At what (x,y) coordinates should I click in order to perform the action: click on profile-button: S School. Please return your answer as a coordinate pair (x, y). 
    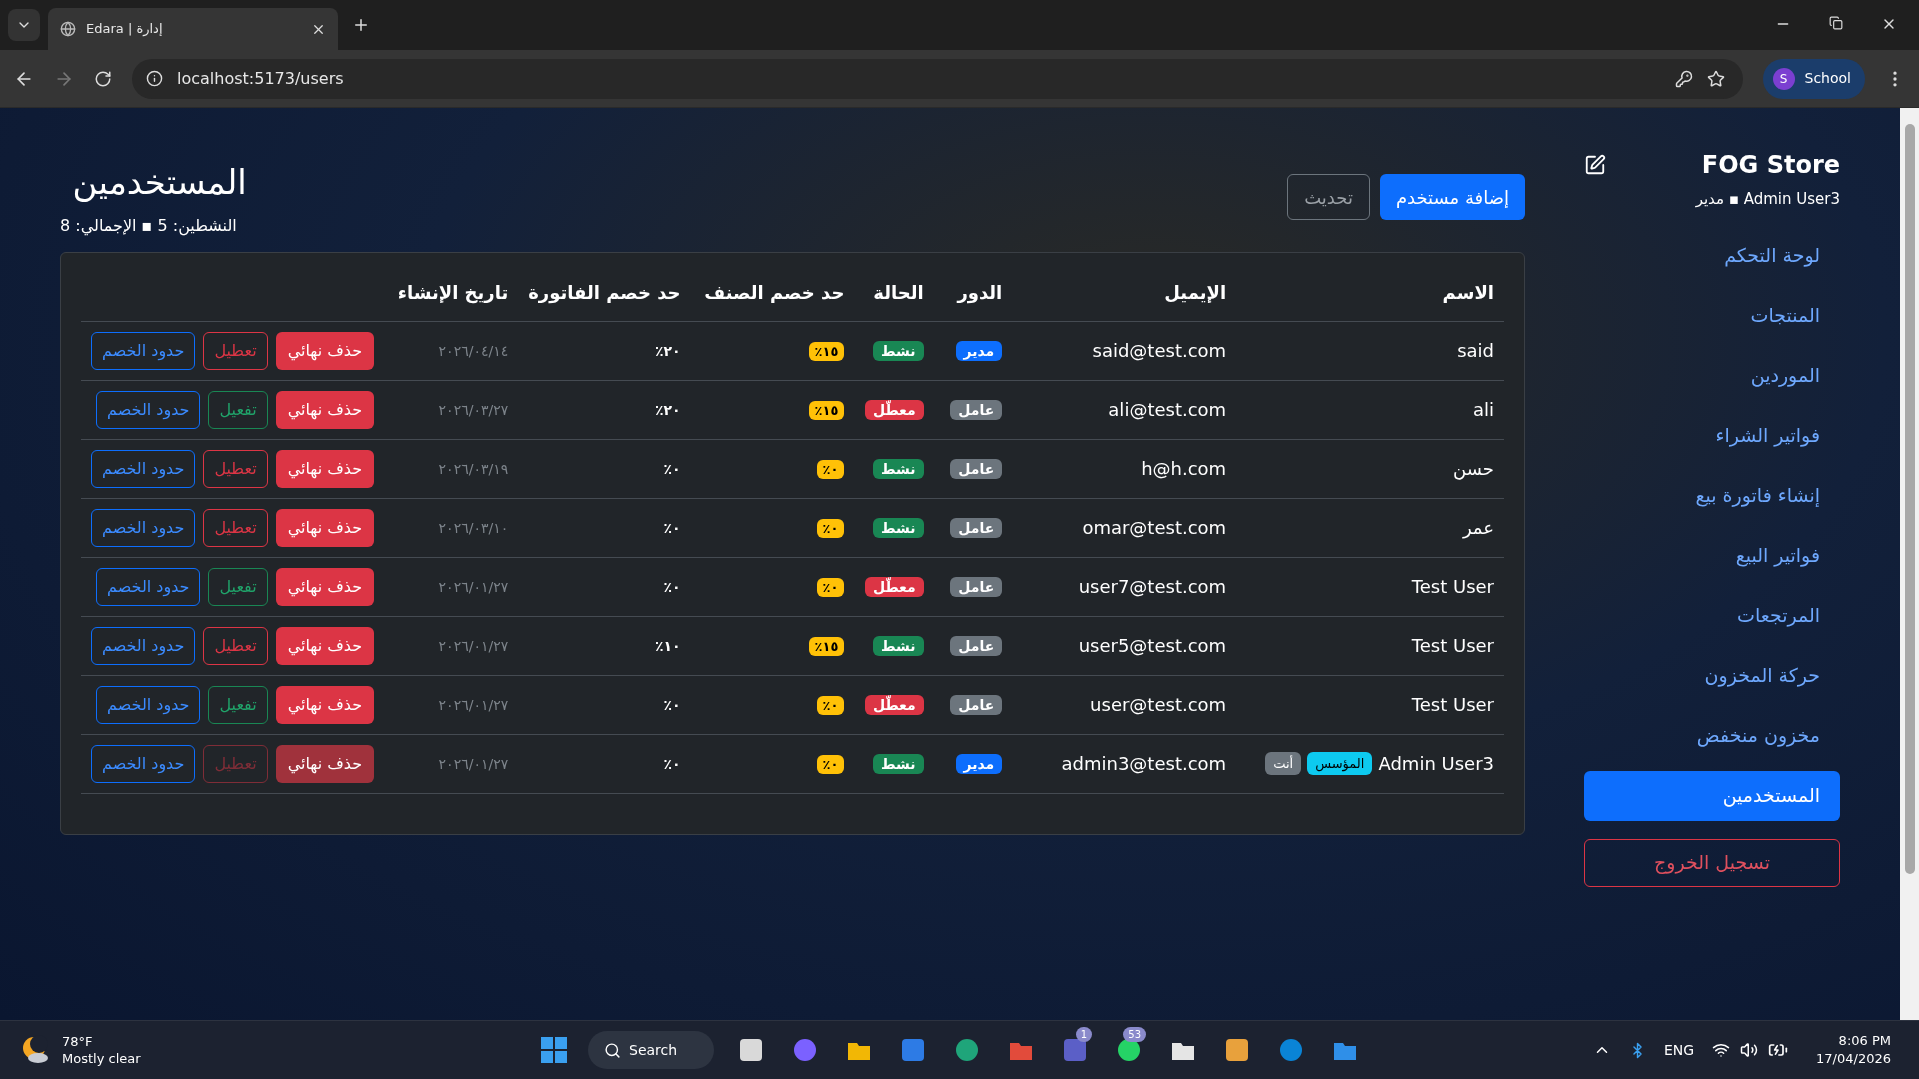
    Looking at the image, I should click on (1813, 78).